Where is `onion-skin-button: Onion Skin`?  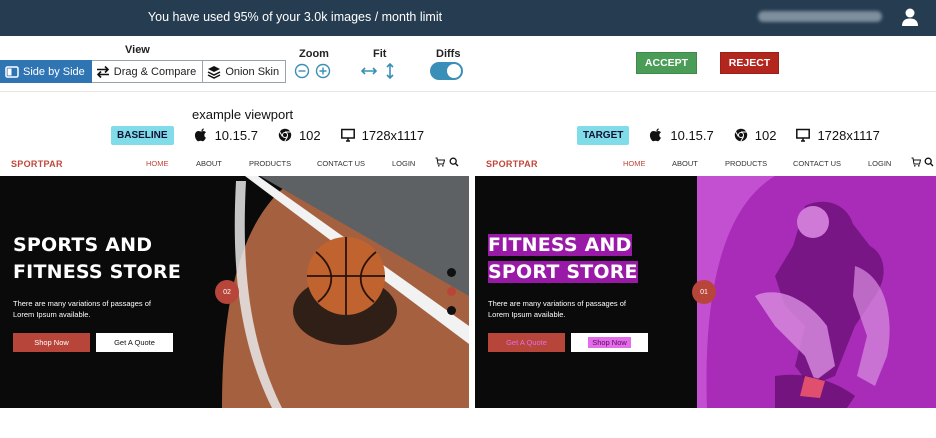 onion-skin-button: Onion Skin is located at coordinates (245, 71).